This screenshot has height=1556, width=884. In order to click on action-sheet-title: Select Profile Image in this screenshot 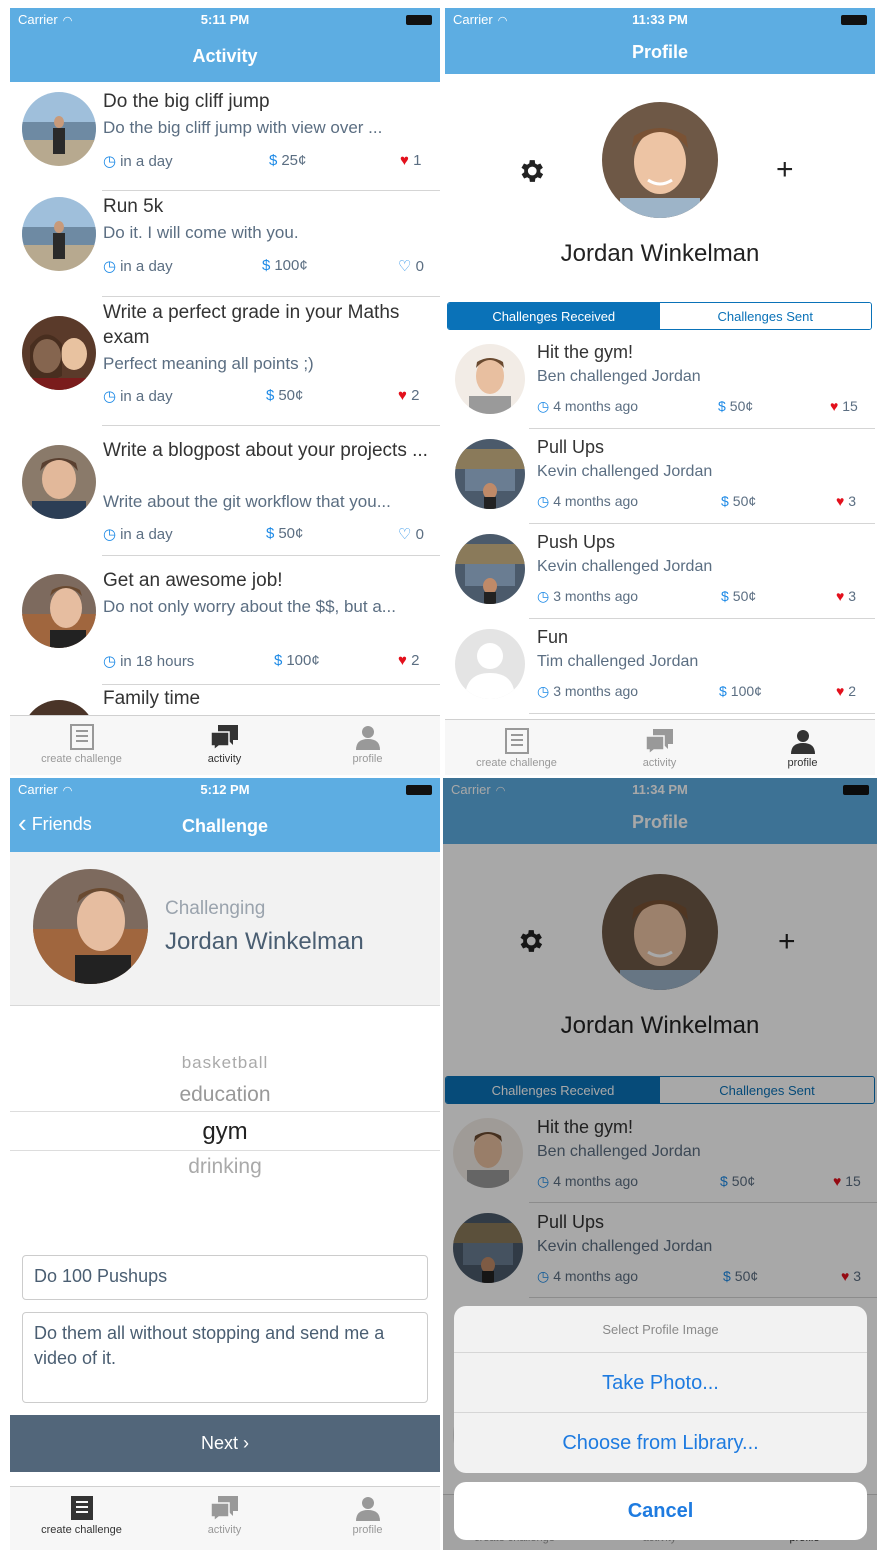, I will do `click(660, 1329)`.